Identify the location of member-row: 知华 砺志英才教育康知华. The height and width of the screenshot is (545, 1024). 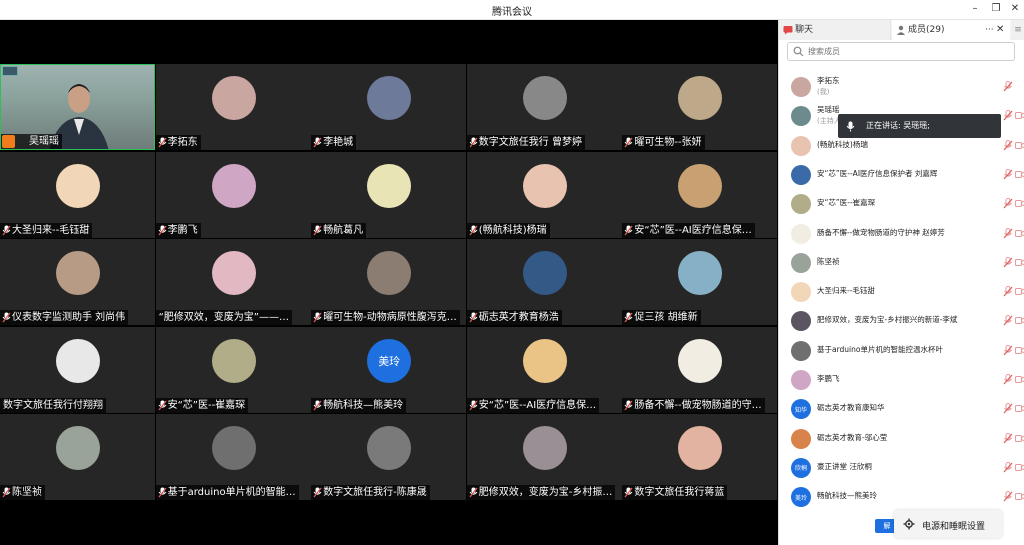
(901, 408).